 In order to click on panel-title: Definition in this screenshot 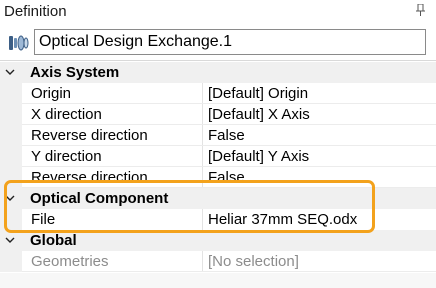, I will do `click(35, 11)`.